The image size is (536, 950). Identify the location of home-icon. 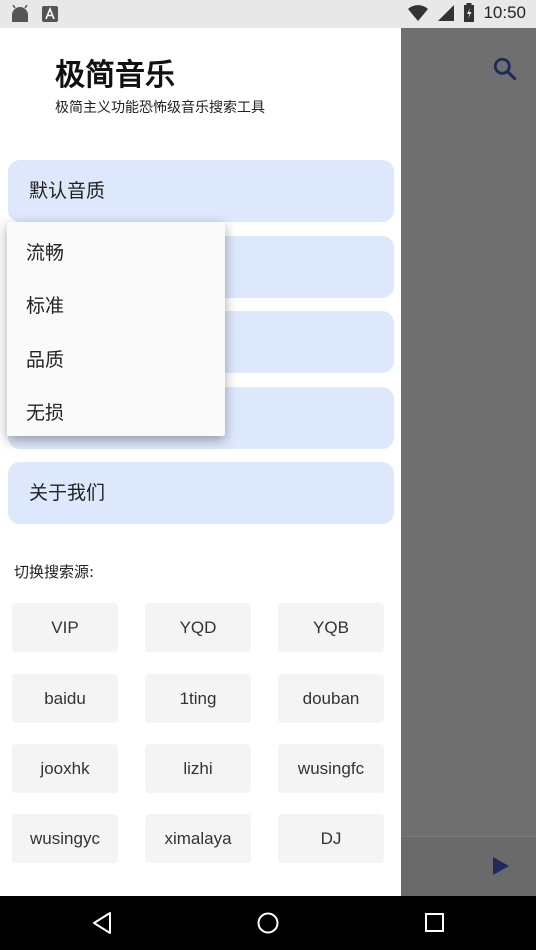
(268, 923).